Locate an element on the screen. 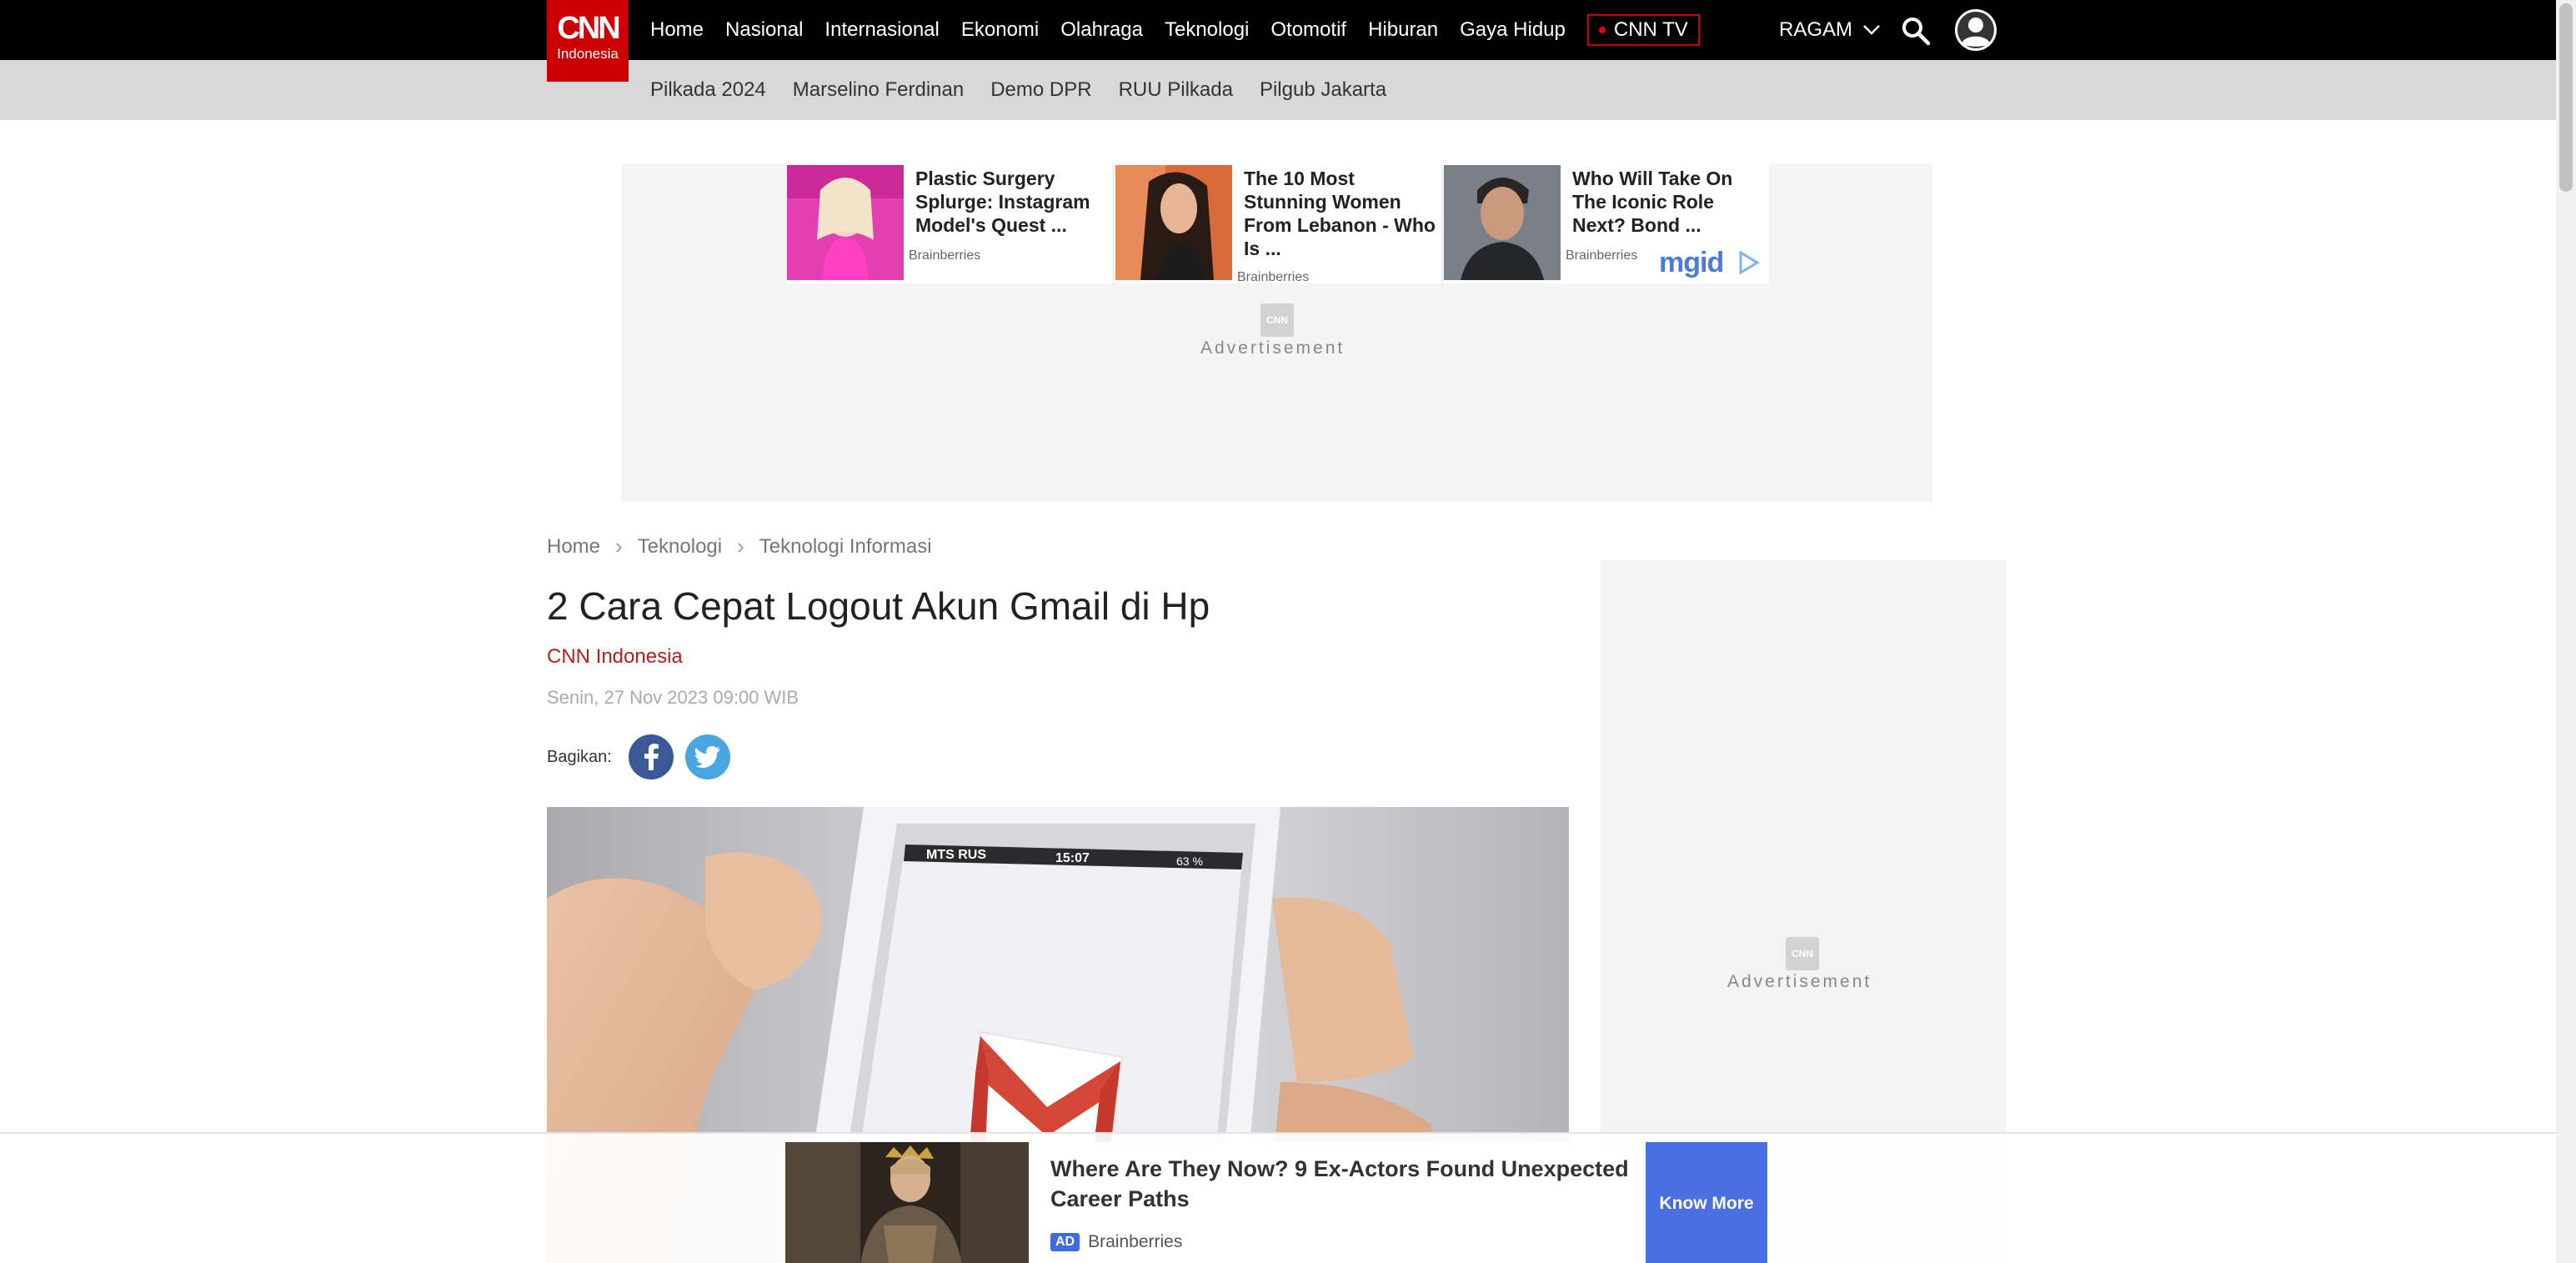  trending-demo-dpr: Demo DPR is located at coordinates (1040, 90).